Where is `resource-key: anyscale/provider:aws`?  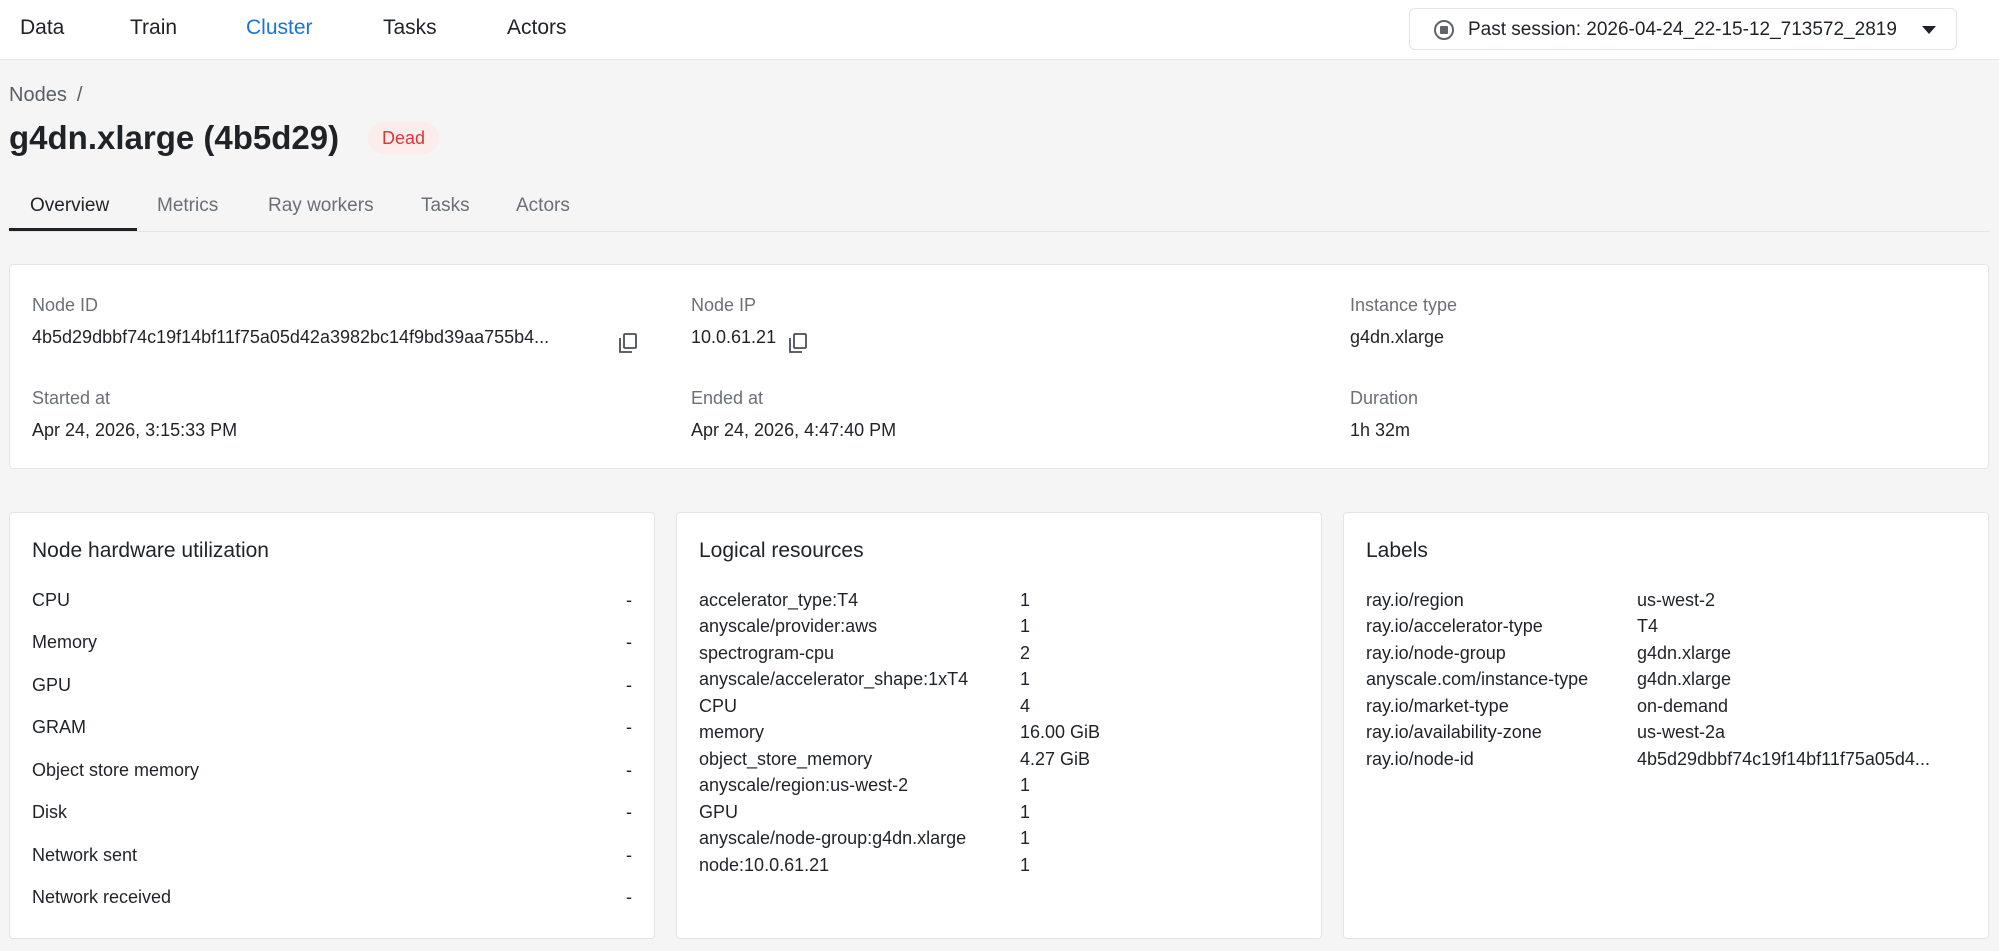
resource-key: anyscale/provider:aws is located at coordinates (788, 626).